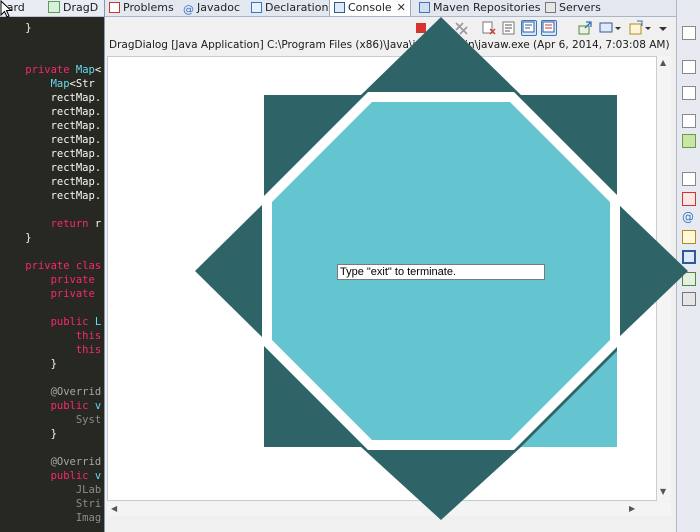  Describe the element at coordinates (297, 7) in the screenshot. I see `tab-label: Declaration` at that location.